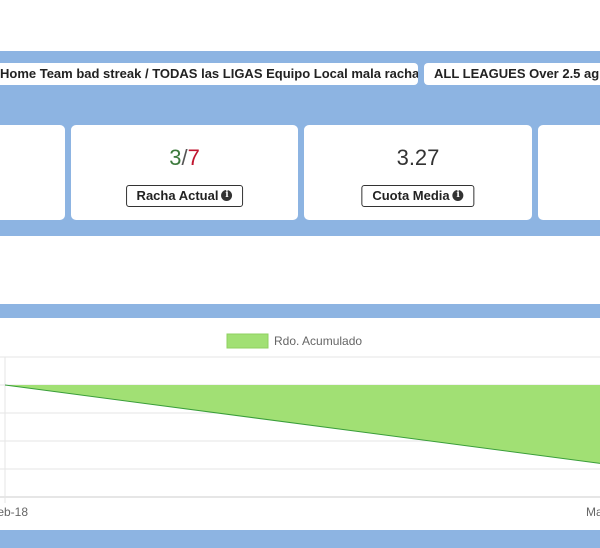 Image resolution: width=600 pixels, height=548 pixels. I want to click on streak-losses: 7, so click(193, 157).